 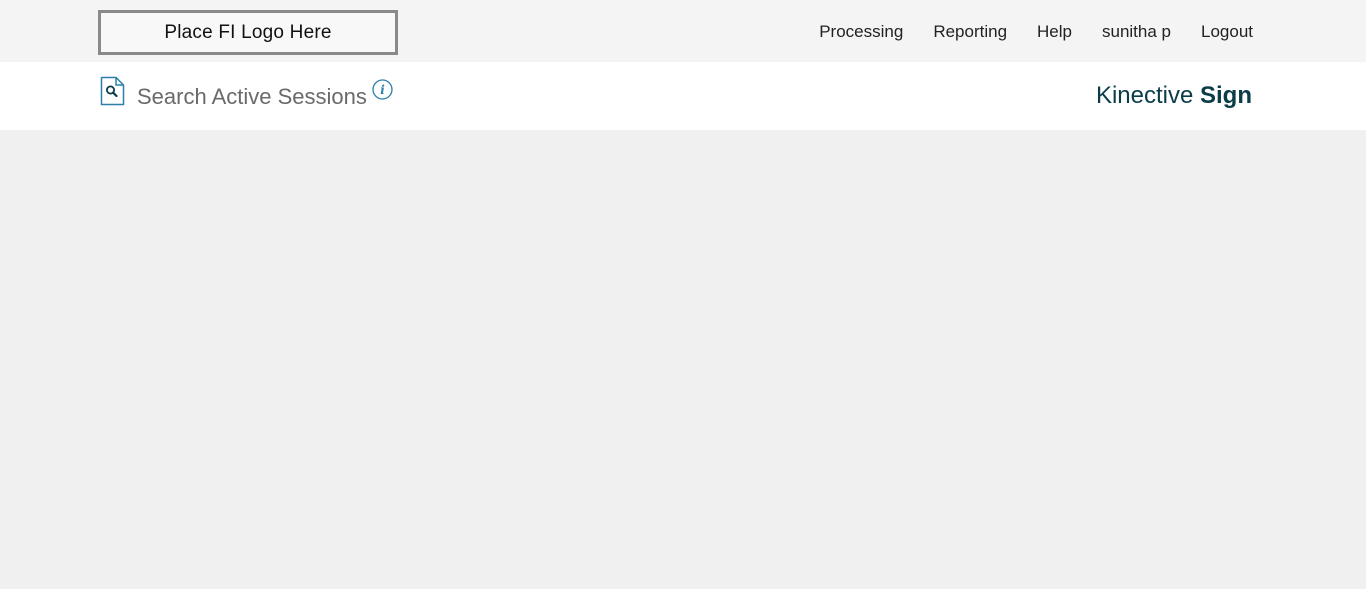 What do you see at coordinates (1136, 32) in the screenshot?
I see `nav-user-name: sunitha p` at bounding box center [1136, 32].